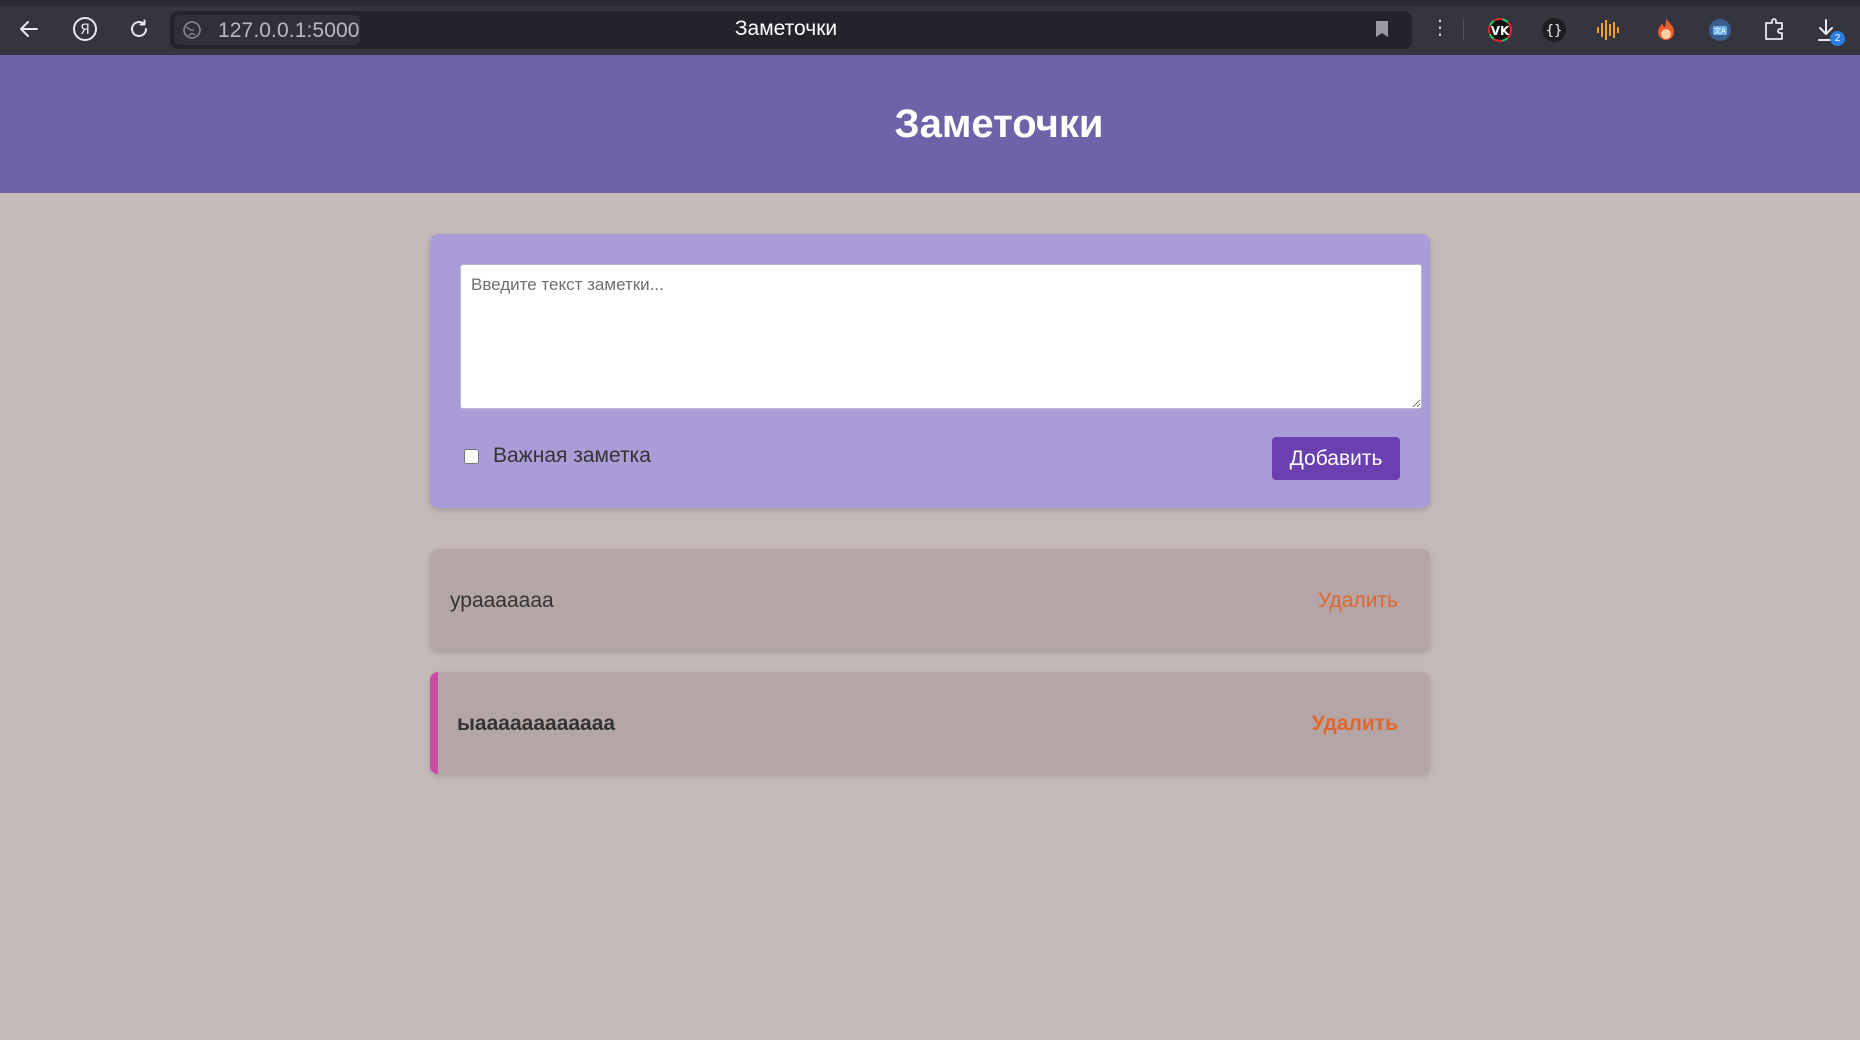  Describe the element at coordinates (572, 455) in the screenshot. I see `important-label: Важная заметка` at that location.